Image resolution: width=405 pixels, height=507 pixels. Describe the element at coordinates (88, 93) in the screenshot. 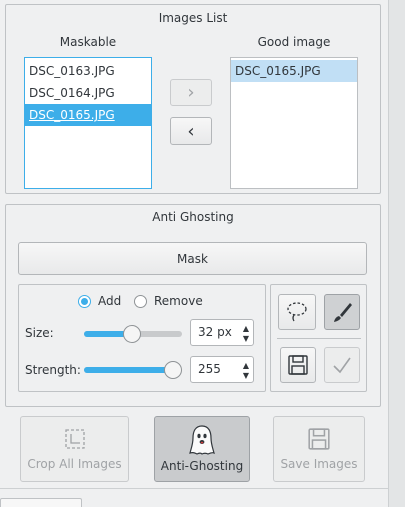

I see `list-item: DSC_0164.JPG` at that location.